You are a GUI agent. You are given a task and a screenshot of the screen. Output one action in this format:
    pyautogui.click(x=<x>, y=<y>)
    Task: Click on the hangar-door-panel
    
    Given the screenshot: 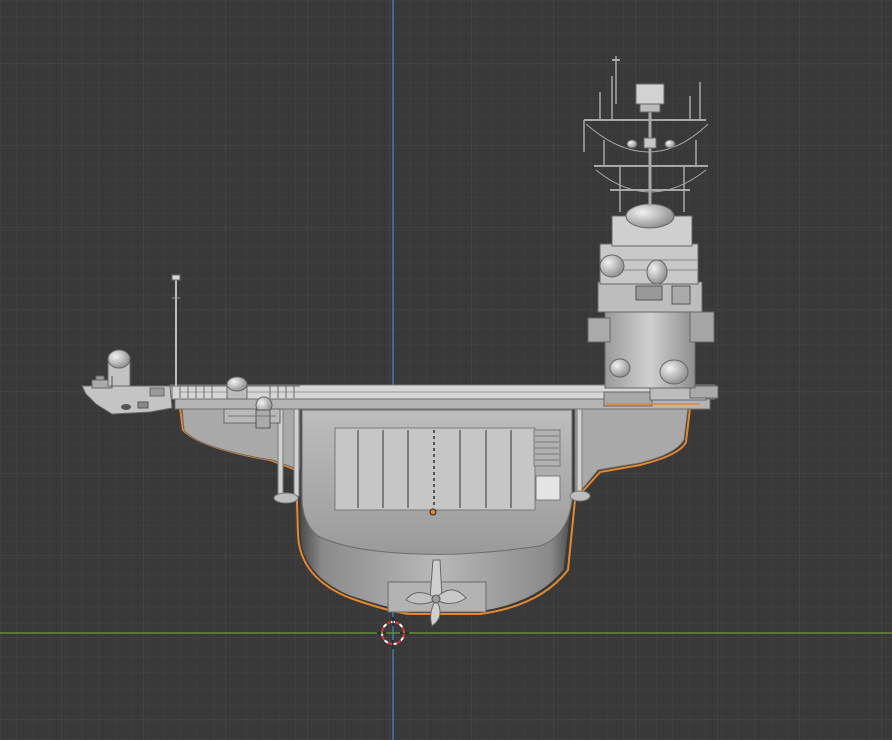 What is the action you would take?
    pyautogui.click(x=447, y=469)
    